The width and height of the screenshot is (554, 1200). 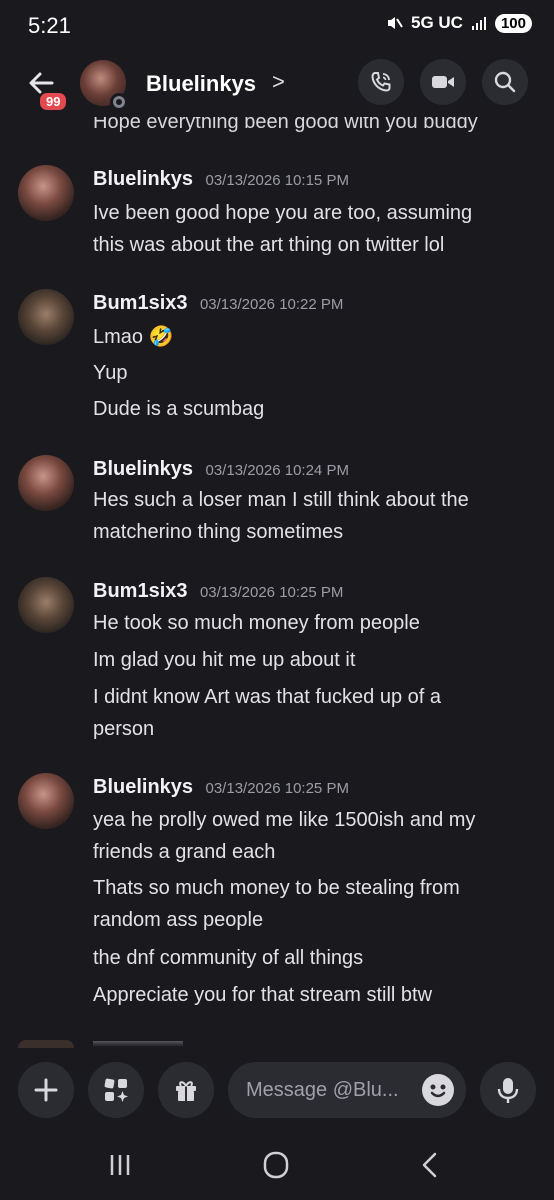 What do you see at coordinates (285, 125) in the screenshot?
I see `cutoff-message-text: Hope everything been good with you buddy` at bounding box center [285, 125].